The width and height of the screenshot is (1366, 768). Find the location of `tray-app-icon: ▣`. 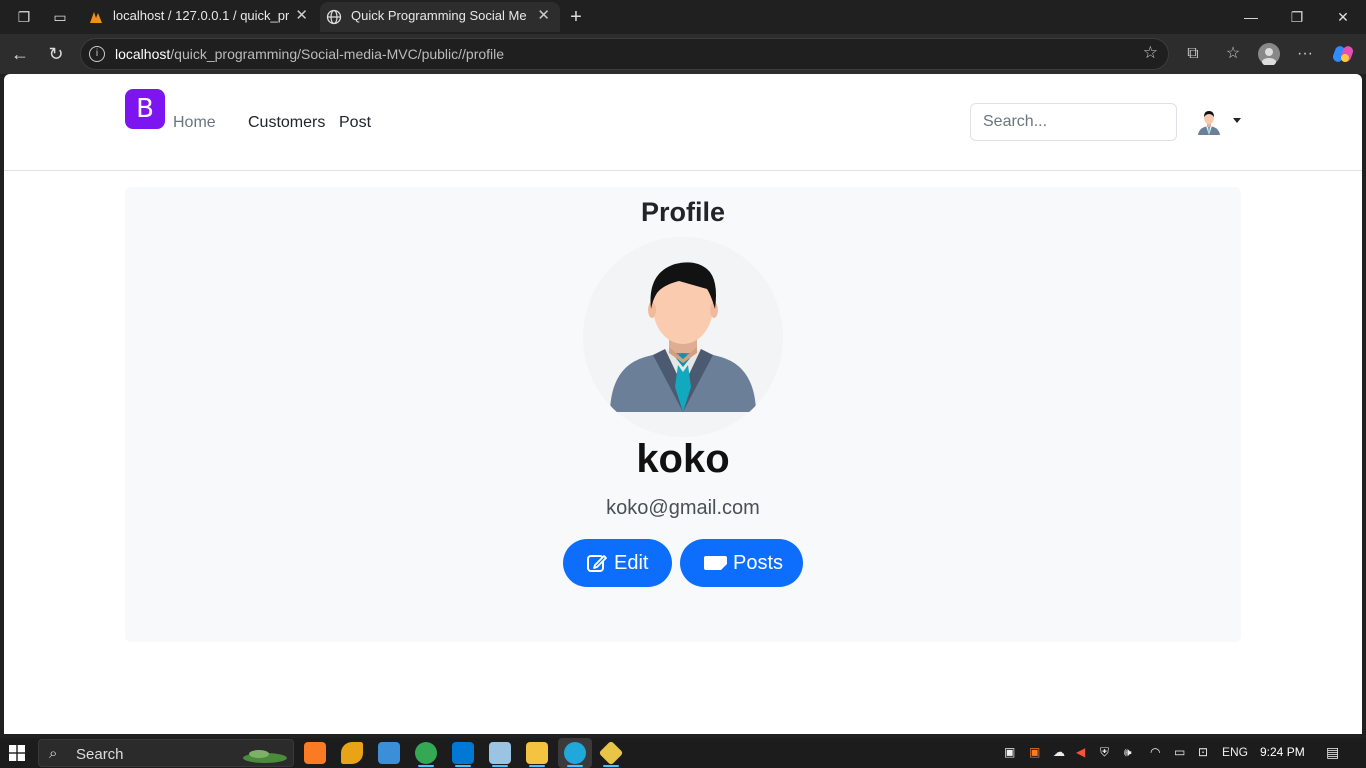

tray-app-icon: ▣ is located at coordinates (1009, 752).